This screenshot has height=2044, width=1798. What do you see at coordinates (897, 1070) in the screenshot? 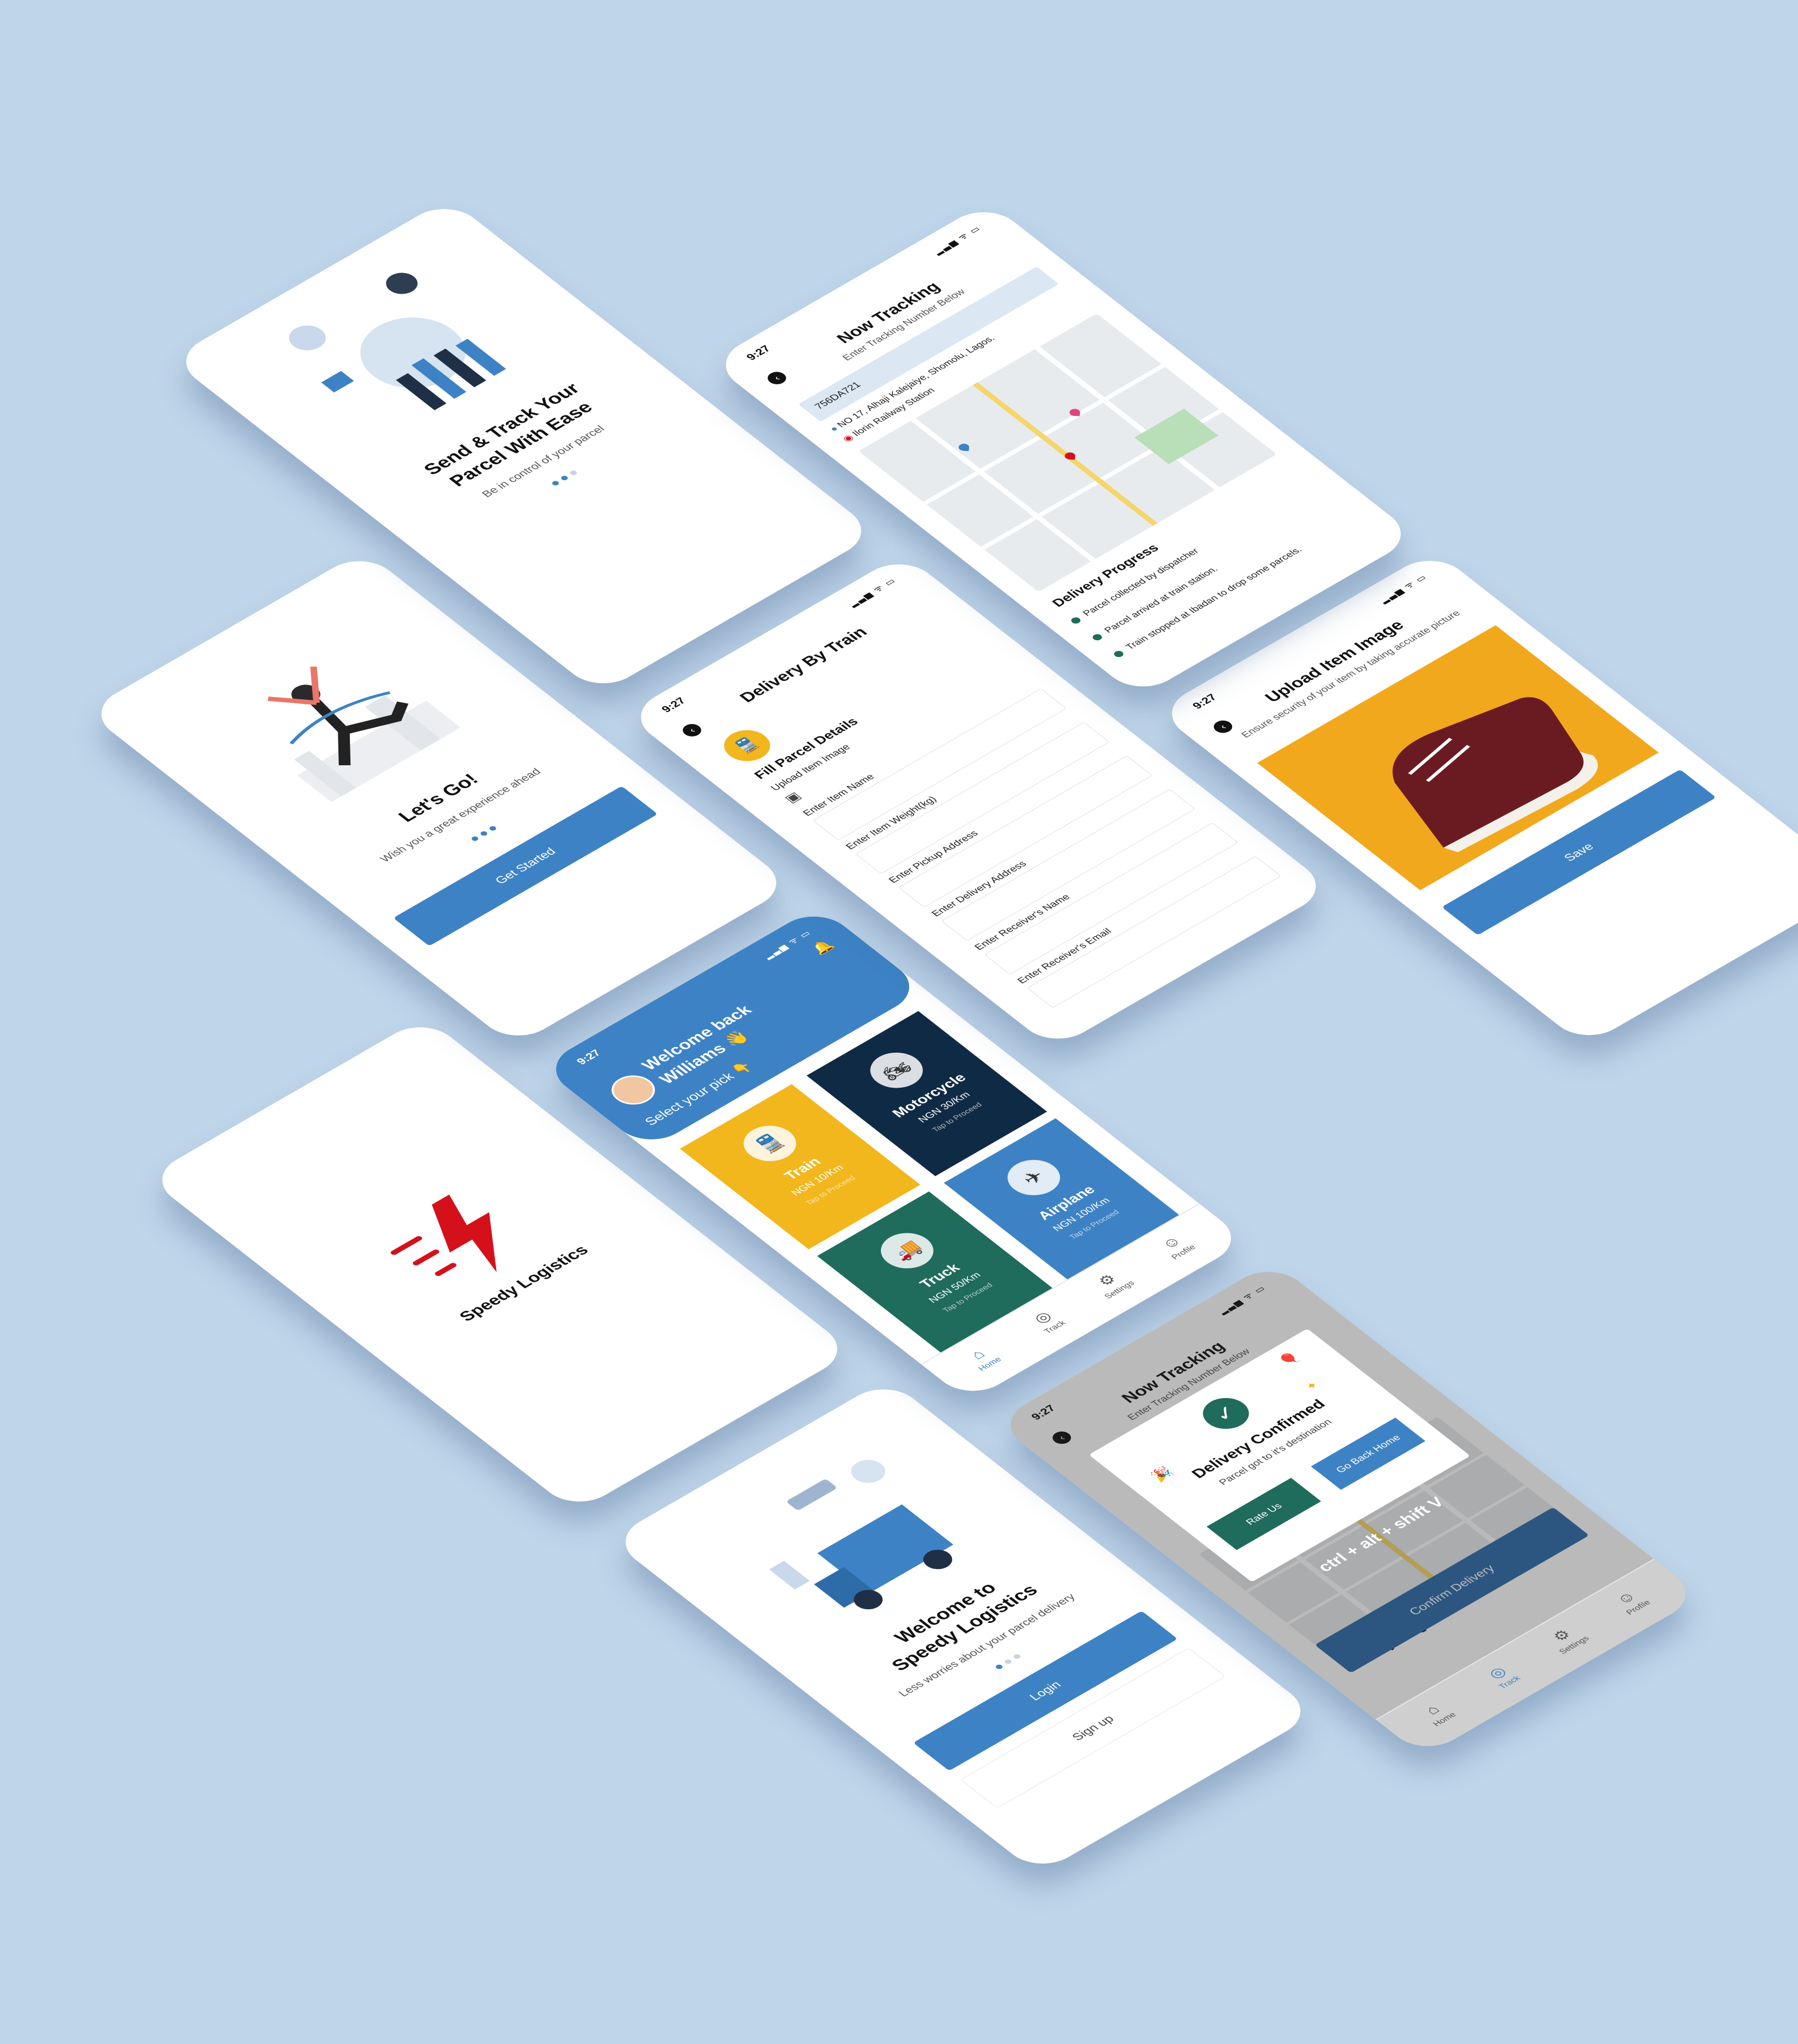
I see `motorcycle-icon: 🏍` at bounding box center [897, 1070].